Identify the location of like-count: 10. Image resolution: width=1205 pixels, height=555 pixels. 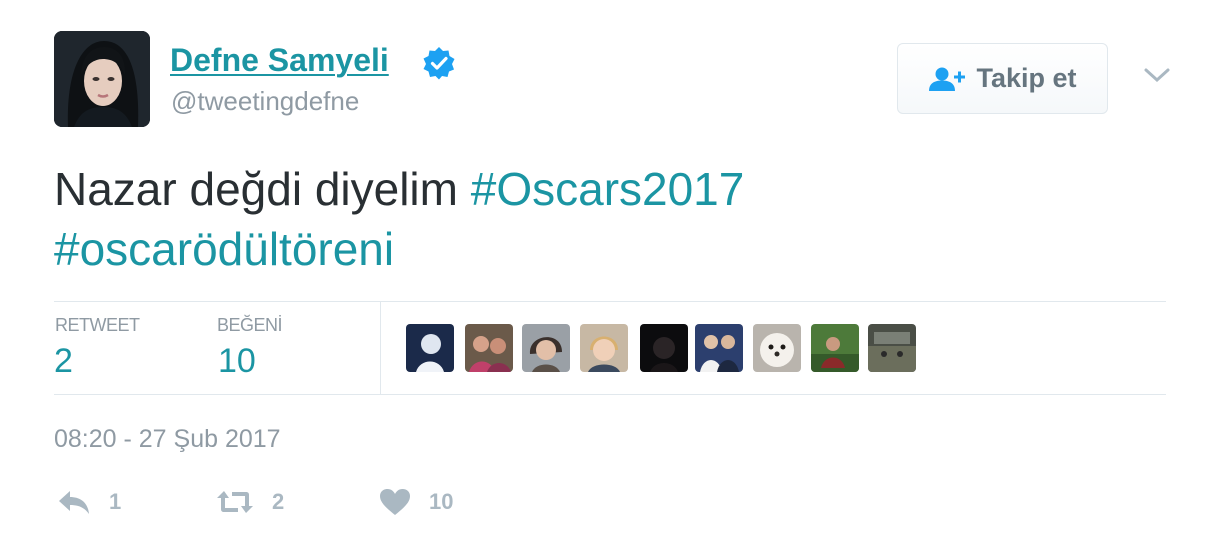
(441, 501).